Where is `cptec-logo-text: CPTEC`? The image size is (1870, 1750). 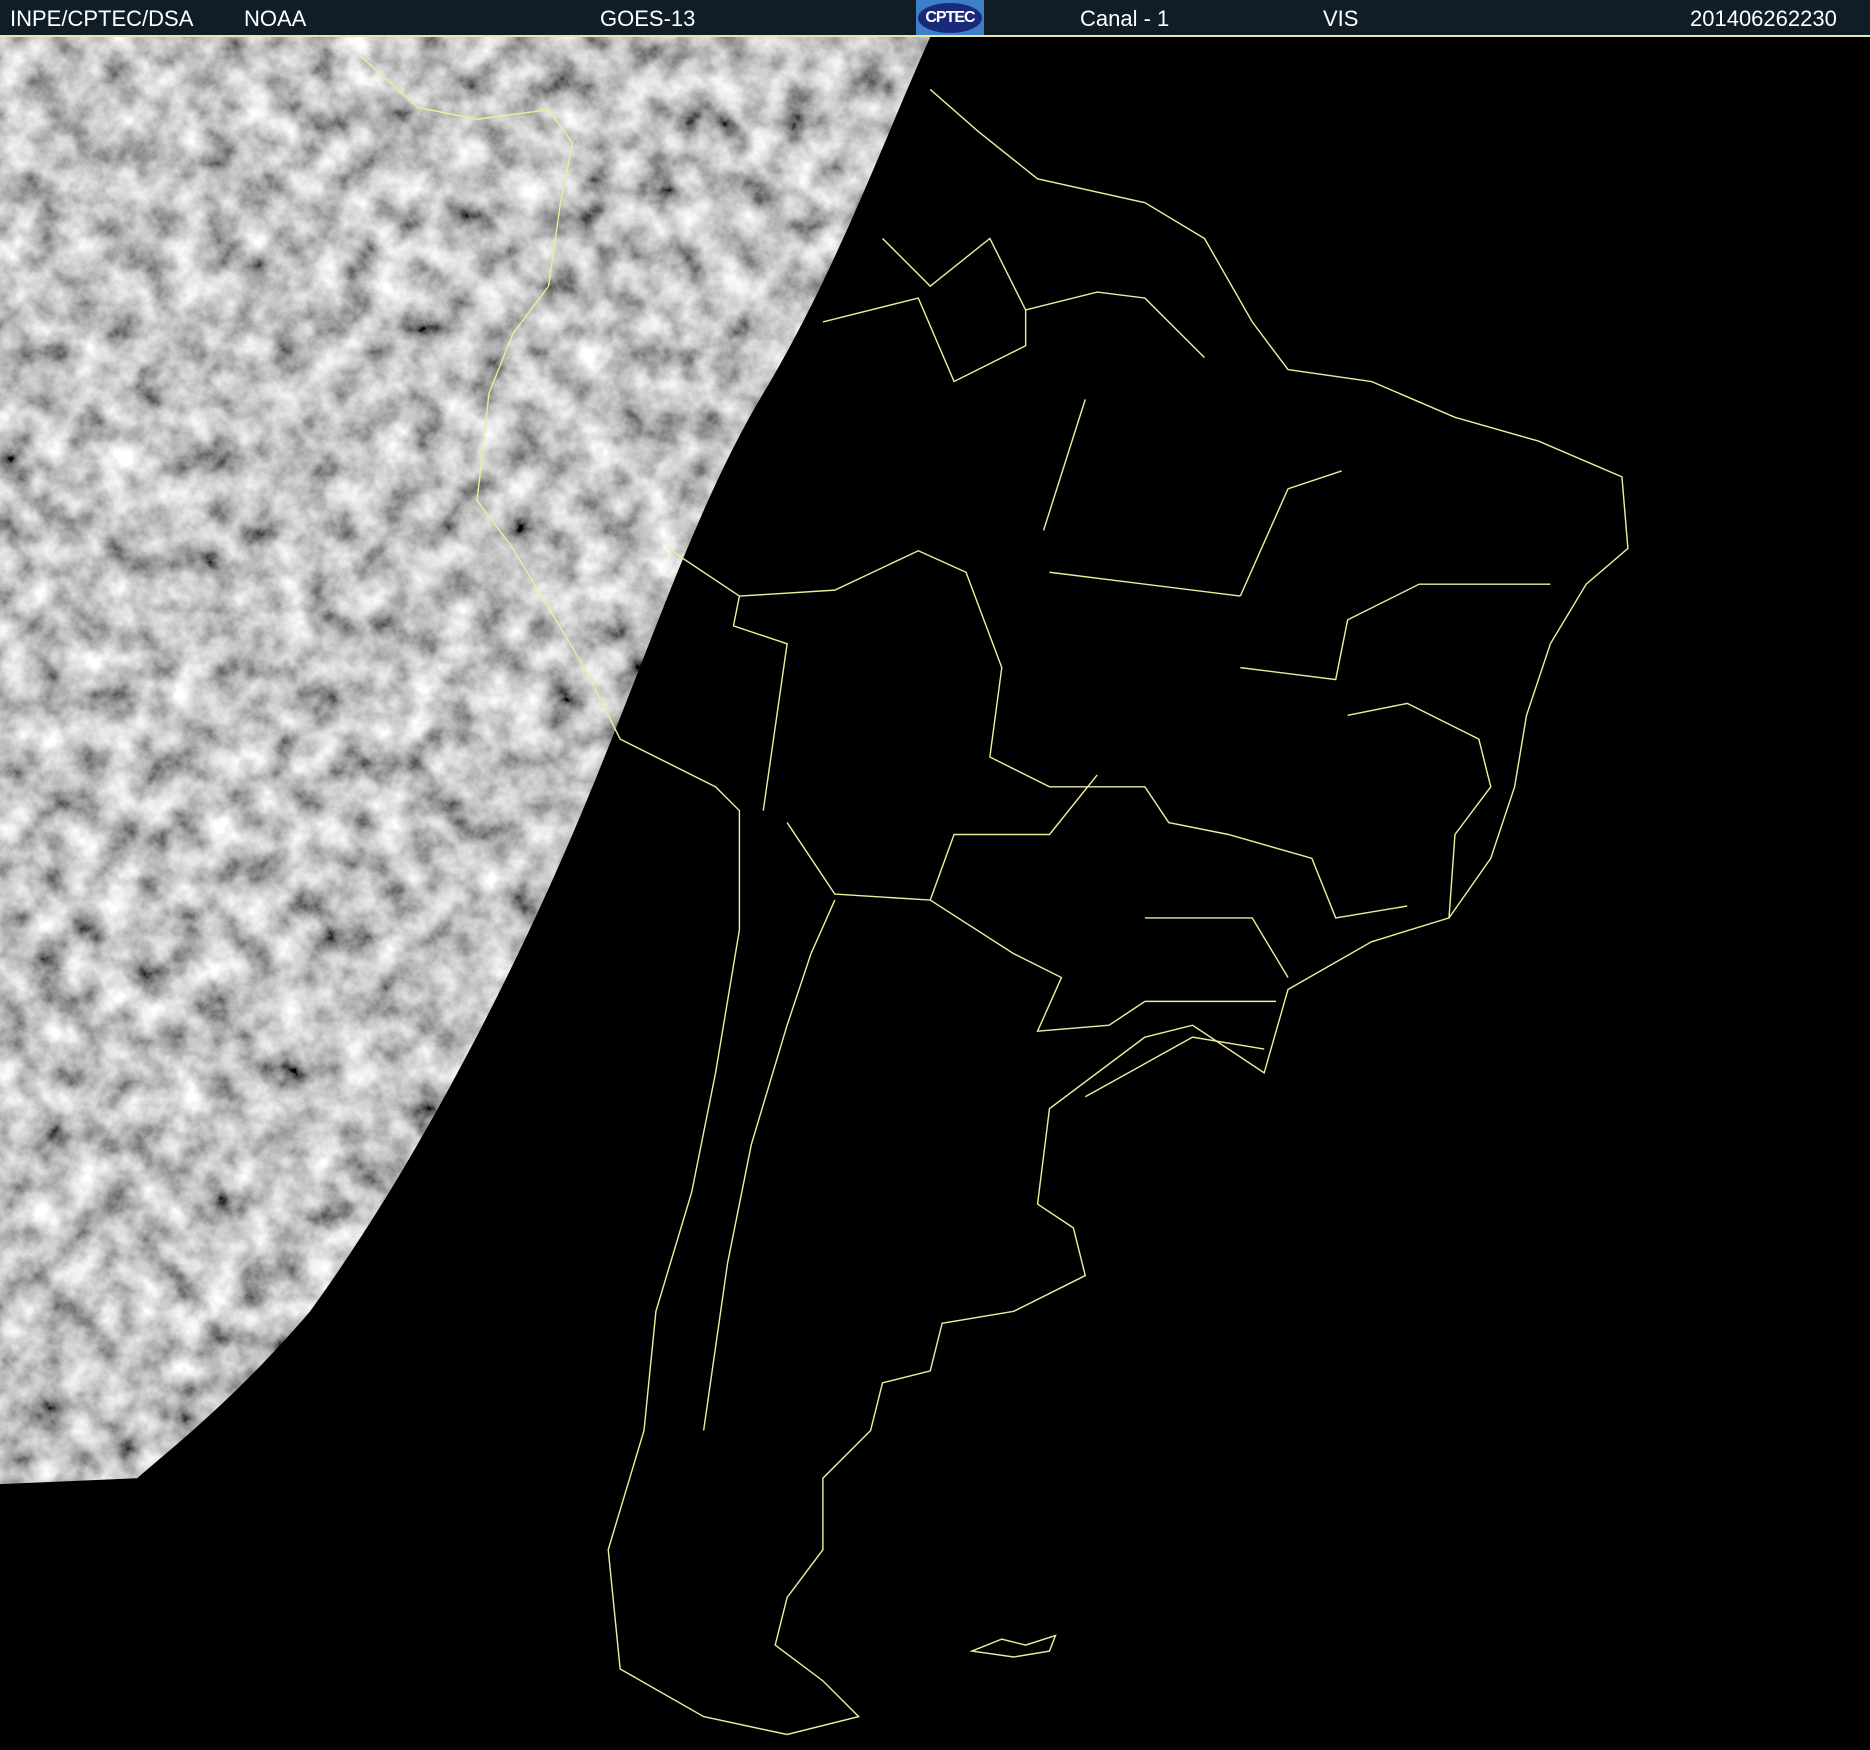
cptec-logo-text: CPTEC is located at coordinates (950, 17).